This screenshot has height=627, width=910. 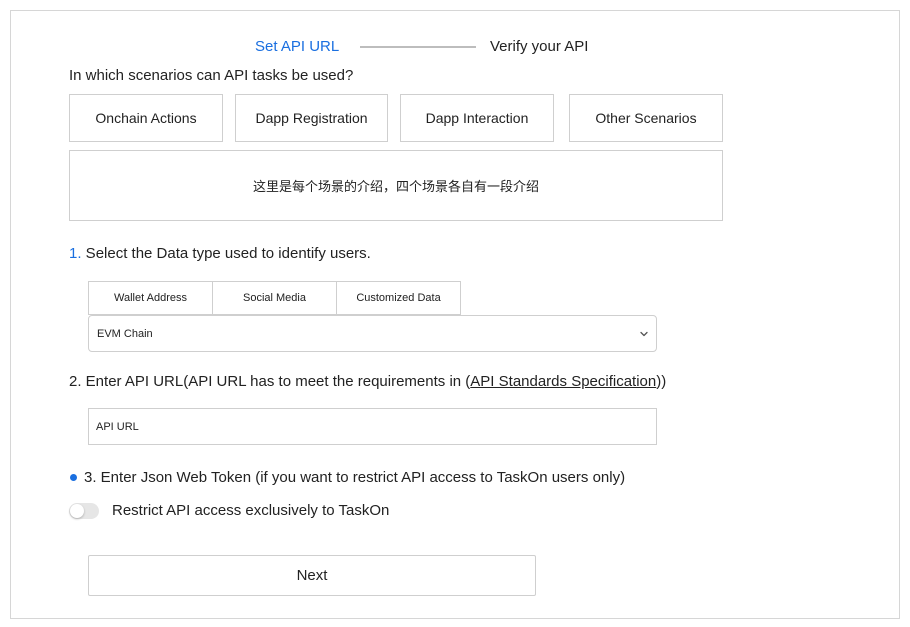 I want to click on step-set-api-url: Set API URL, so click(x=297, y=46).